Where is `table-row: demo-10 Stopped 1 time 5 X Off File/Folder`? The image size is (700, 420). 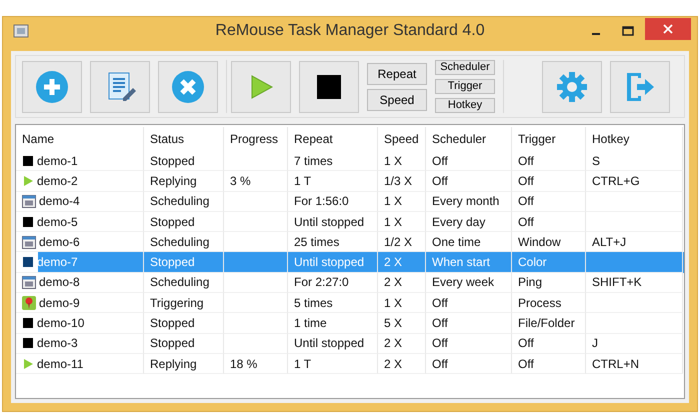 table-row: demo-10 Stopped 1 time 5 X Off File/Folder is located at coordinates (350, 323).